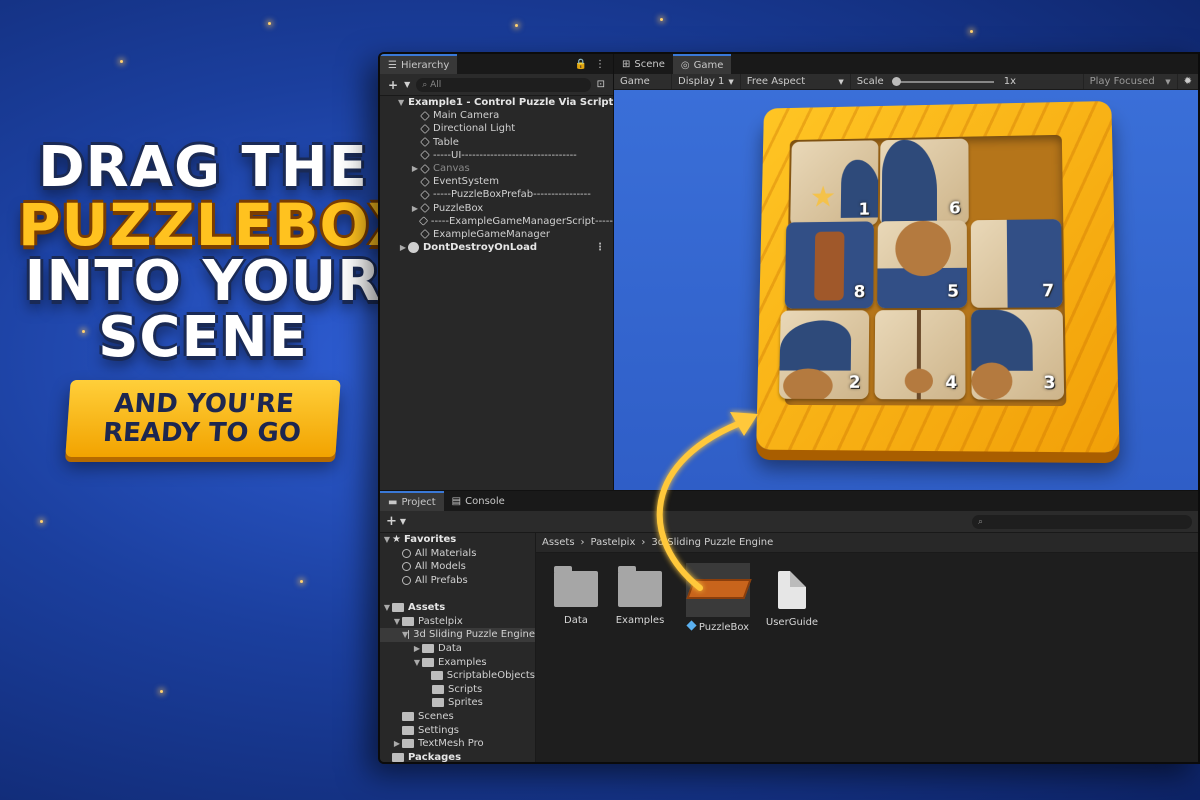  What do you see at coordinates (457, 540) in the screenshot?
I see `project-tree-item: ▼ ★ Favorites` at bounding box center [457, 540].